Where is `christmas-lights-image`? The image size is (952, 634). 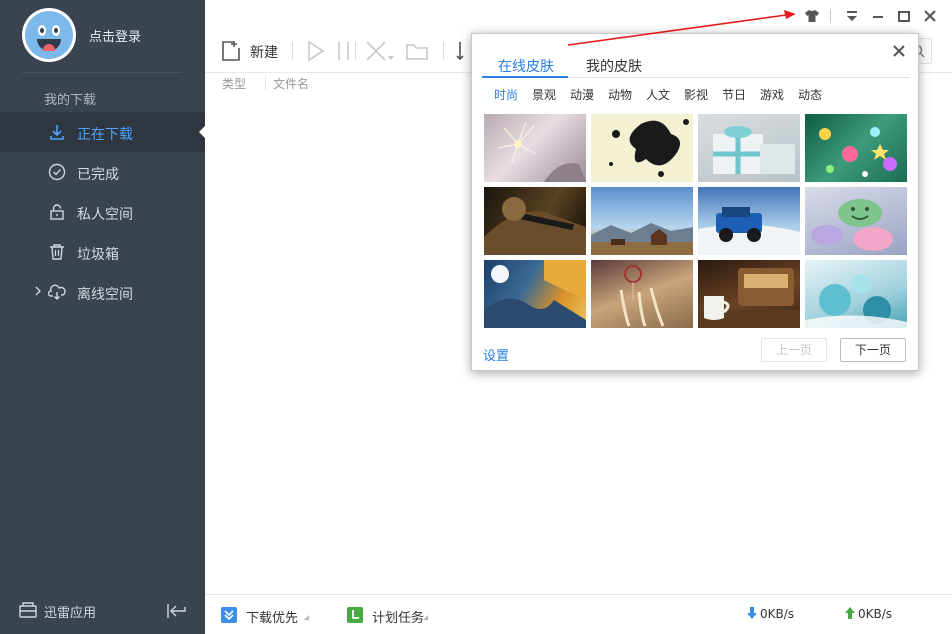 christmas-lights-image is located at coordinates (858, 152).